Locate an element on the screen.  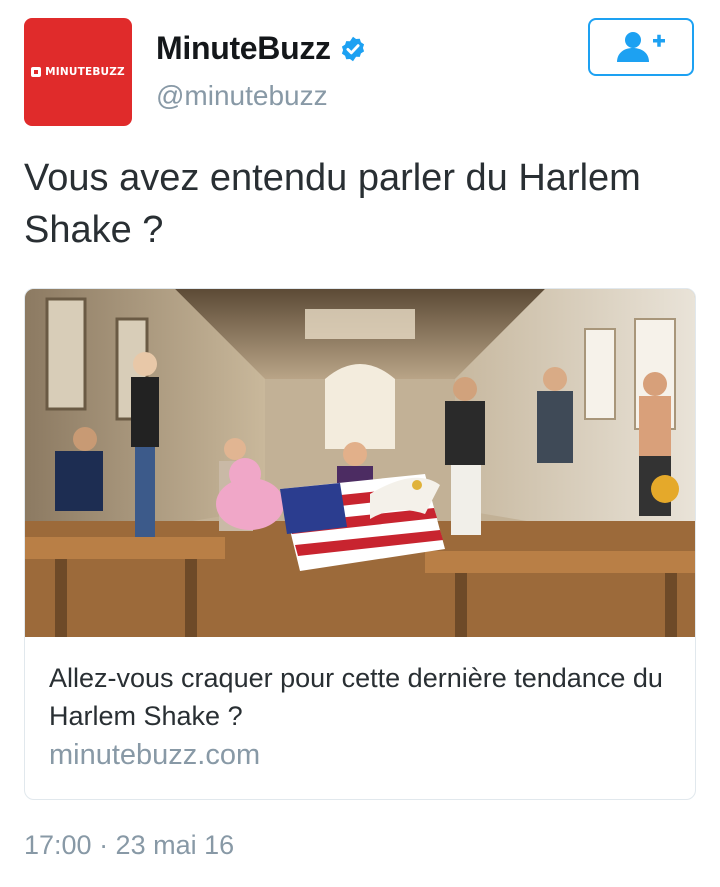
avatar: MINUTEBUZZ is located at coordinates (78, 72).